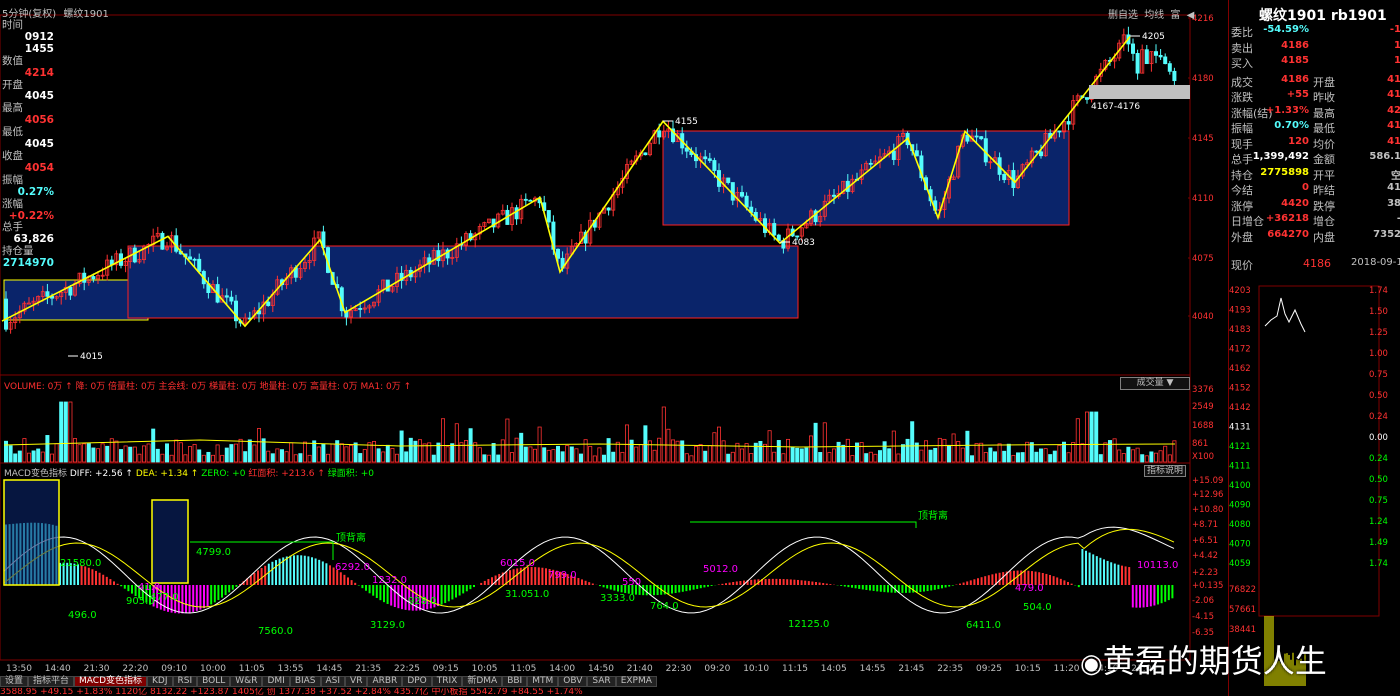 This screenshot has width=1400, height=696. I want to click on rich-button: 富, so click(1175, 15).